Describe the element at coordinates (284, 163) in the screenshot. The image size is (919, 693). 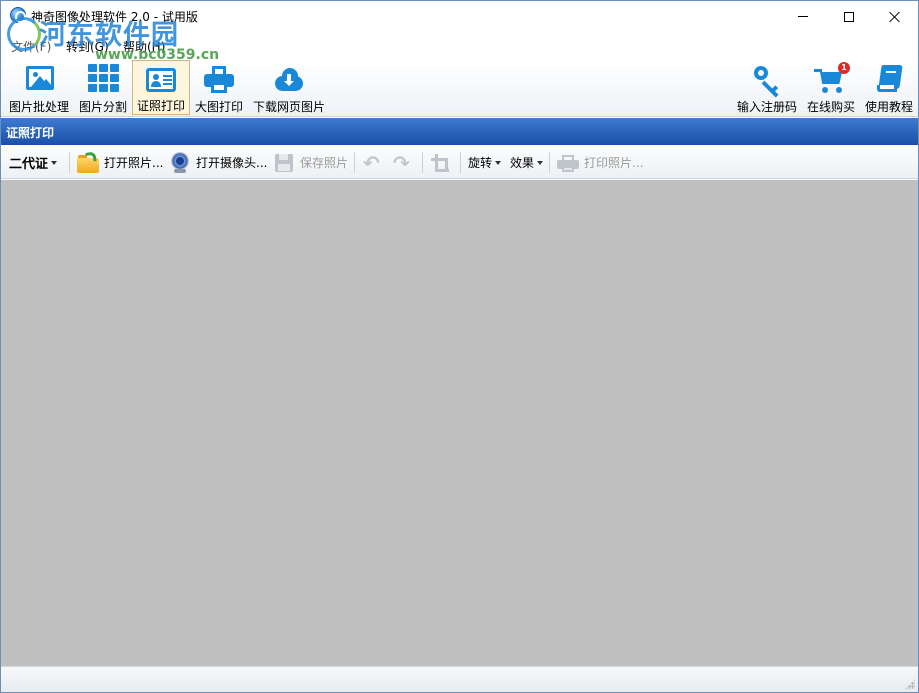
I see `save-disk-icon` at that location.